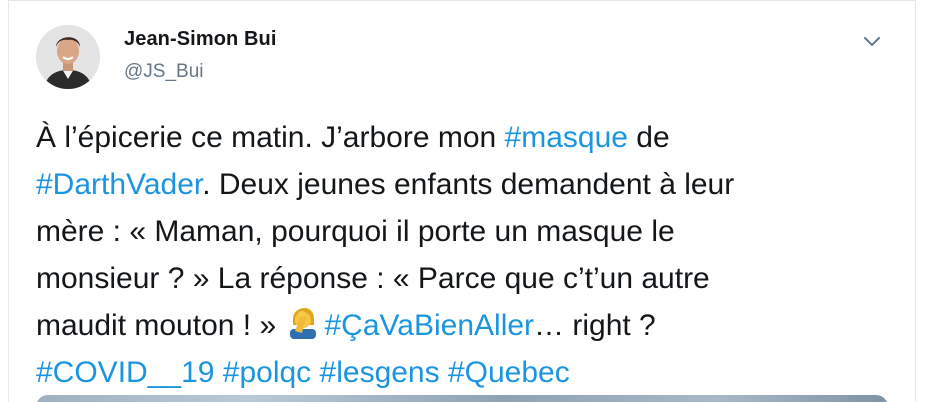 This screenshot has width=928, height=402. What do you see at coordinates (872, 41) in the screenshot?
I see `chevron-down-icon` at bounding box center [872, 41].